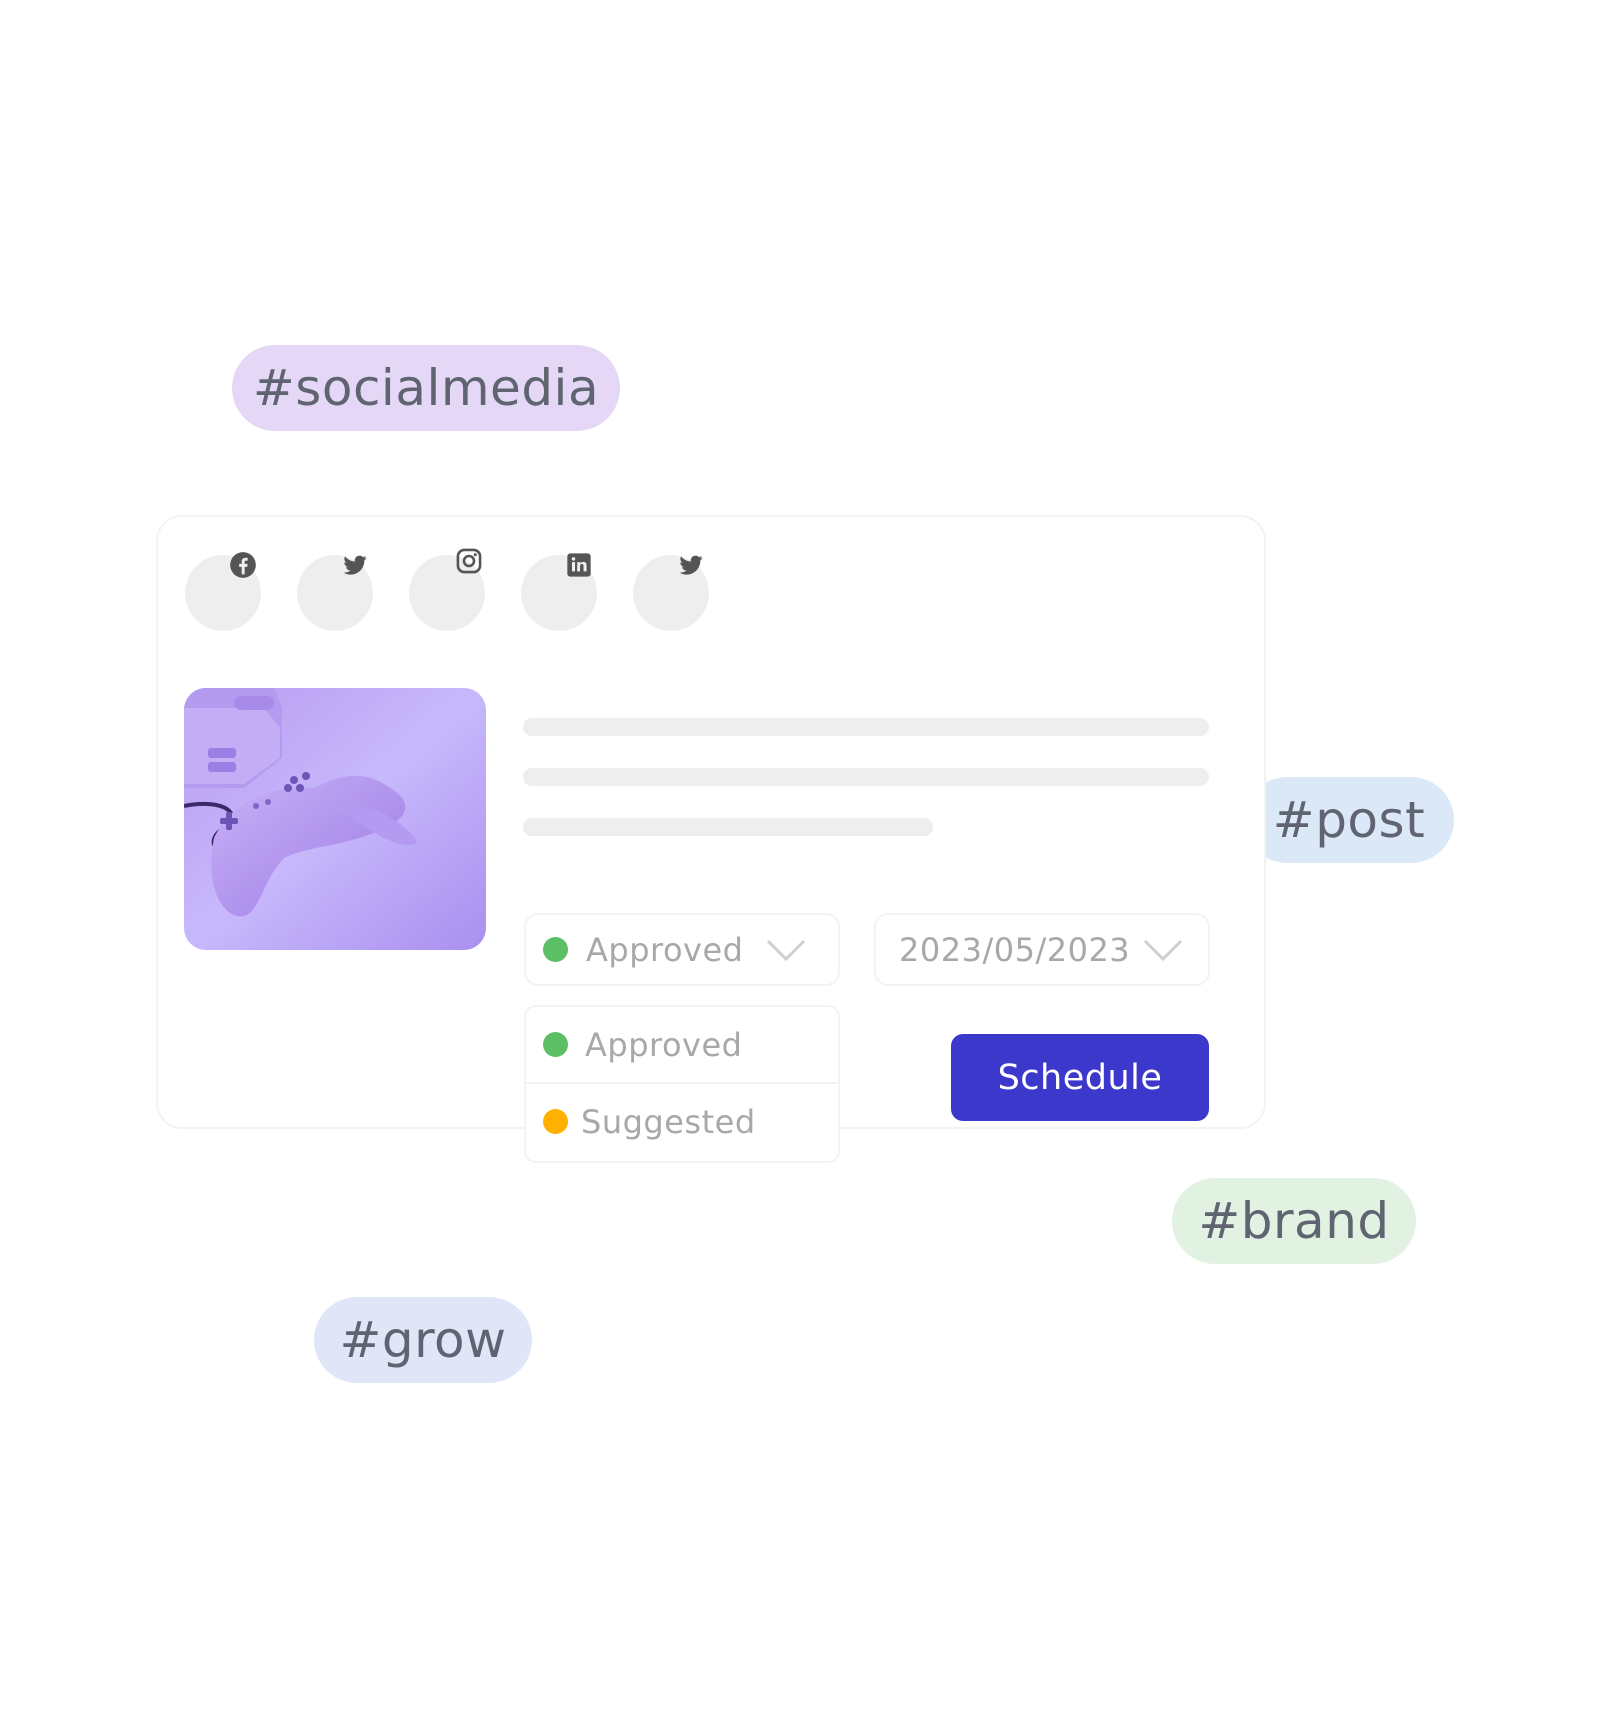 The image size is (1606, 1725). Describe the element at coordinates (555, 1044) in the screenshot. I see `approved-dot` at that location.